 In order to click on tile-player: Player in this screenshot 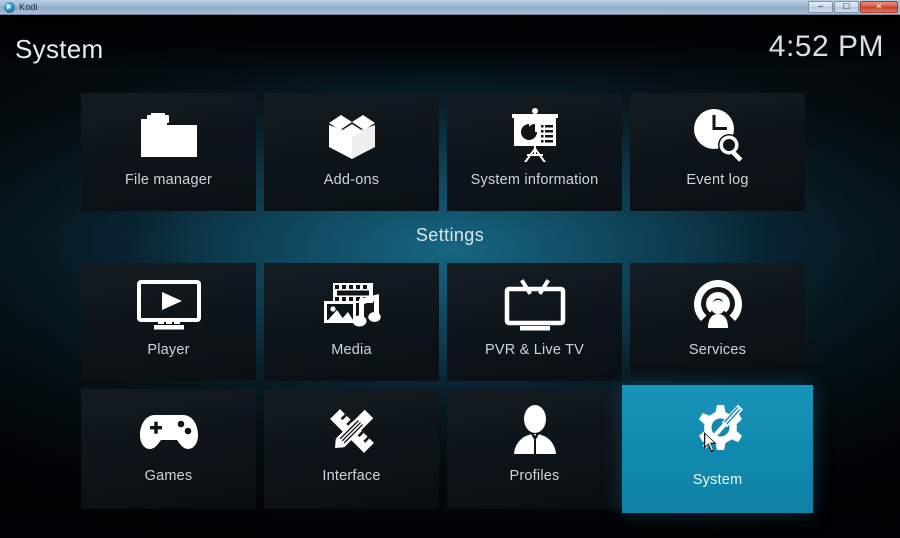, I will do `click(168, 322)`.